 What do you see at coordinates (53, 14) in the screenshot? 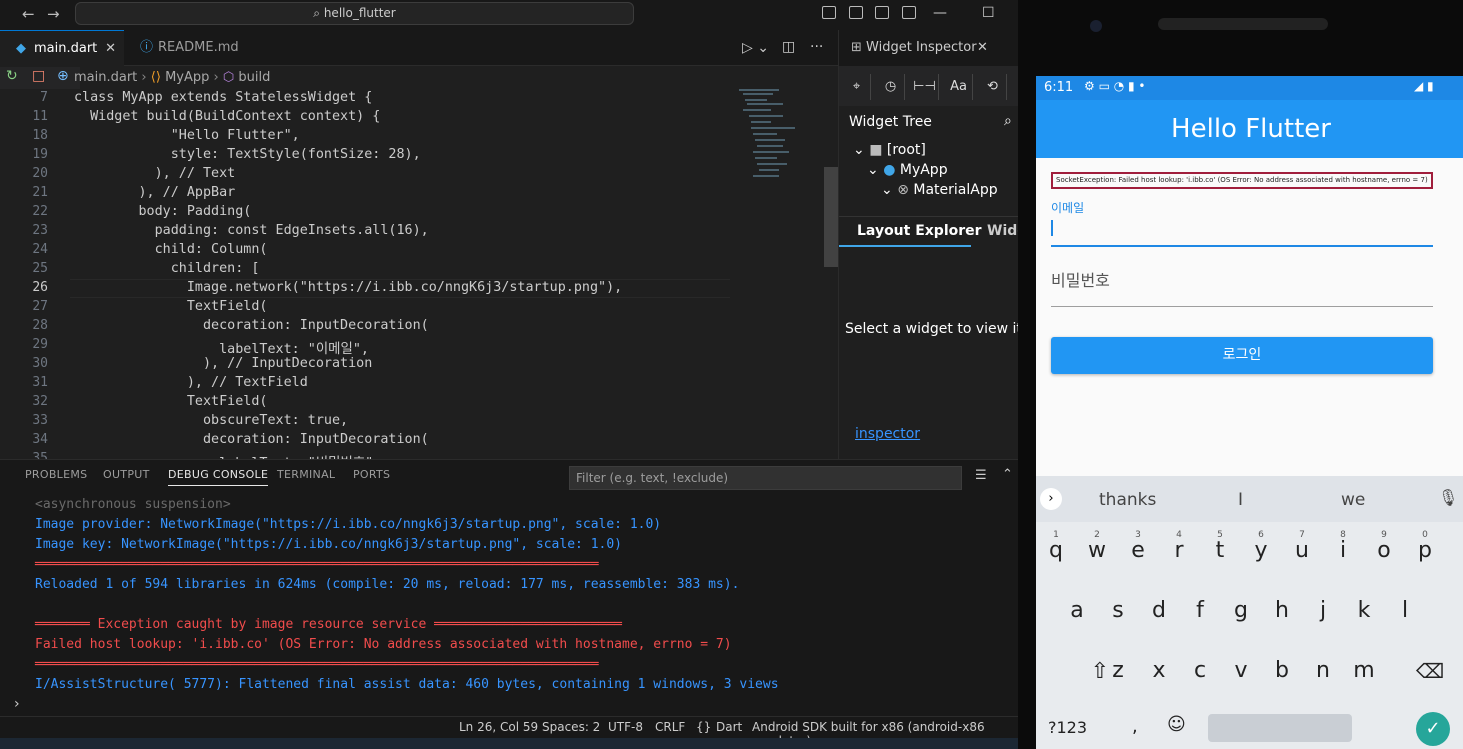
I see `forward-arrow-icon: →` at bounding box center [53, 14].